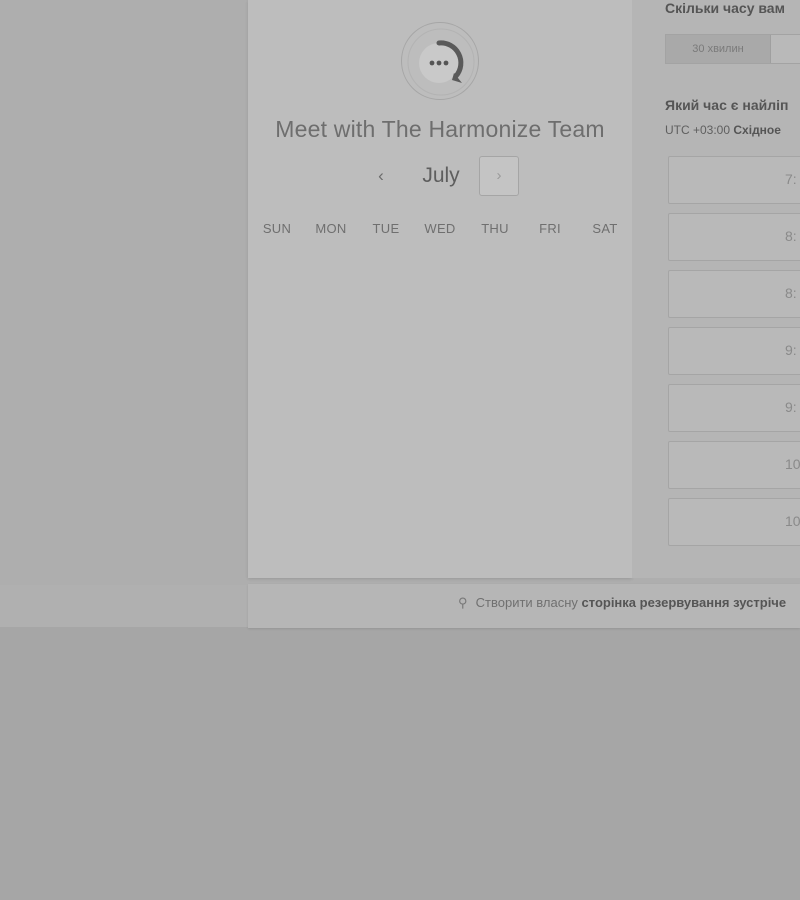 The height and width of the screenshot is (900, 800). I want to click on footer-link-text: сторінка резервування зустріче, so click(684, 602).